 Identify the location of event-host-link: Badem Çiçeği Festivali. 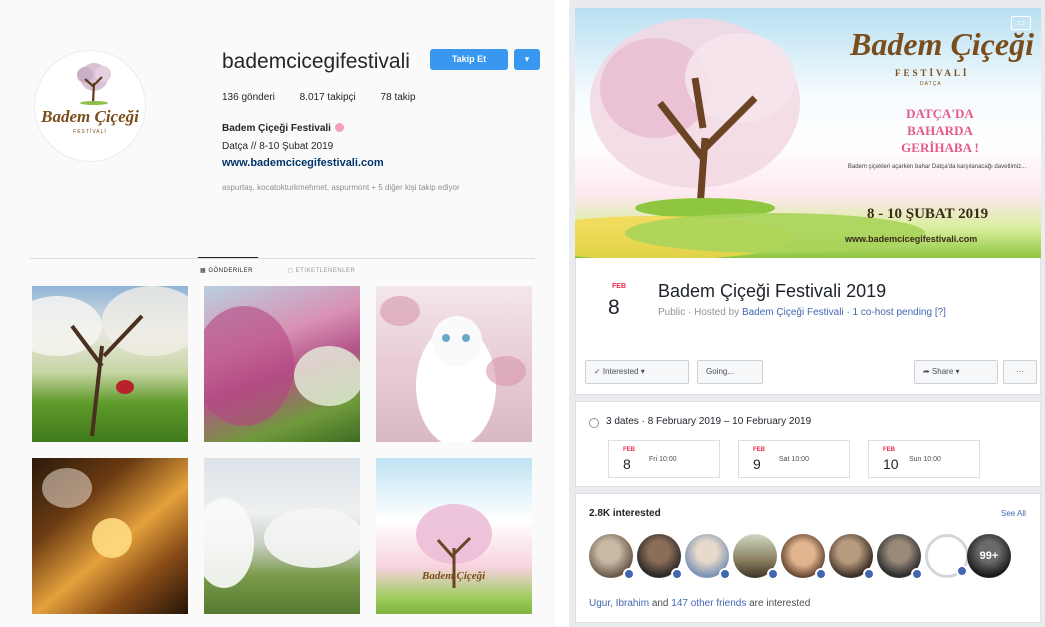
(793, 312).